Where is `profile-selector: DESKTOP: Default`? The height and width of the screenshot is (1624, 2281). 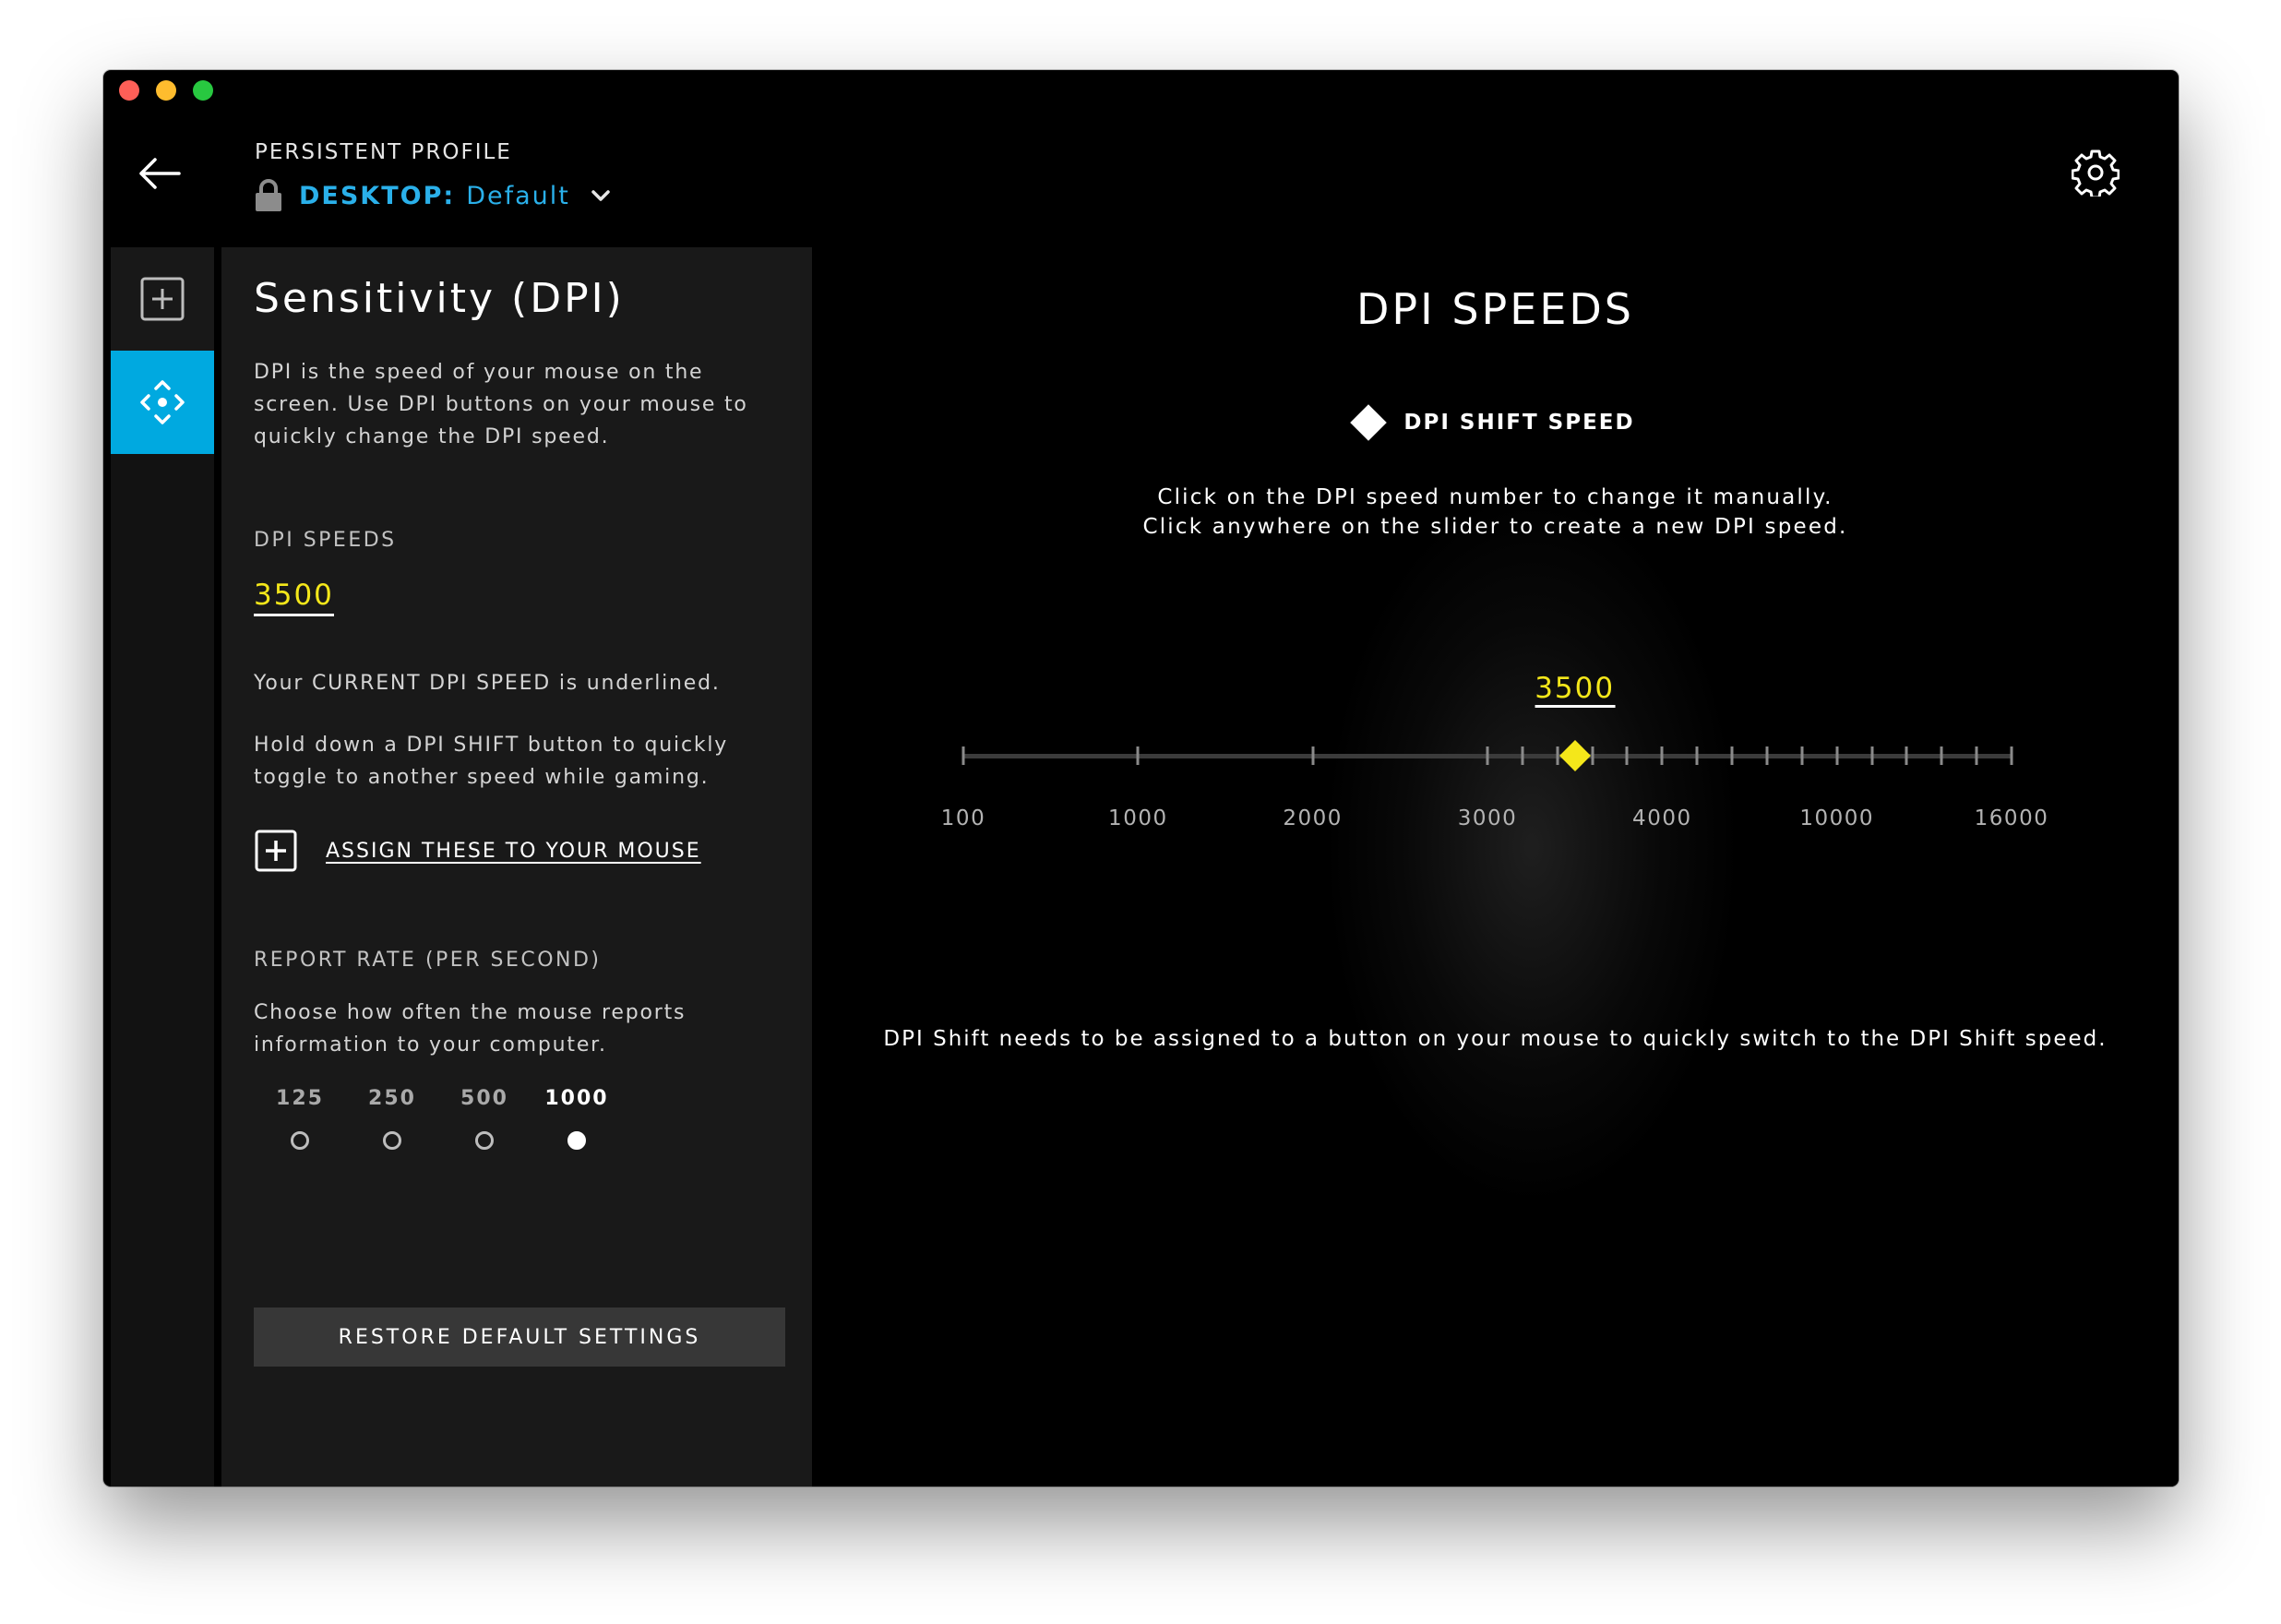
profile-selector: DESKTOP: Default is located at coordinates (433, 195).